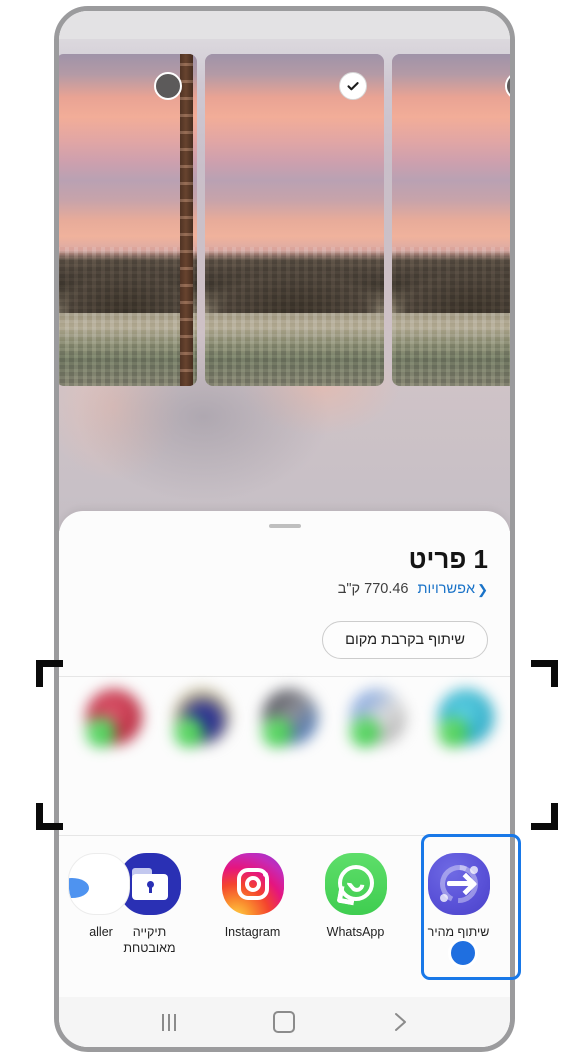  I want to click on nearby-share-button: שיתוף בקרבת מקום, so click(405, 640).